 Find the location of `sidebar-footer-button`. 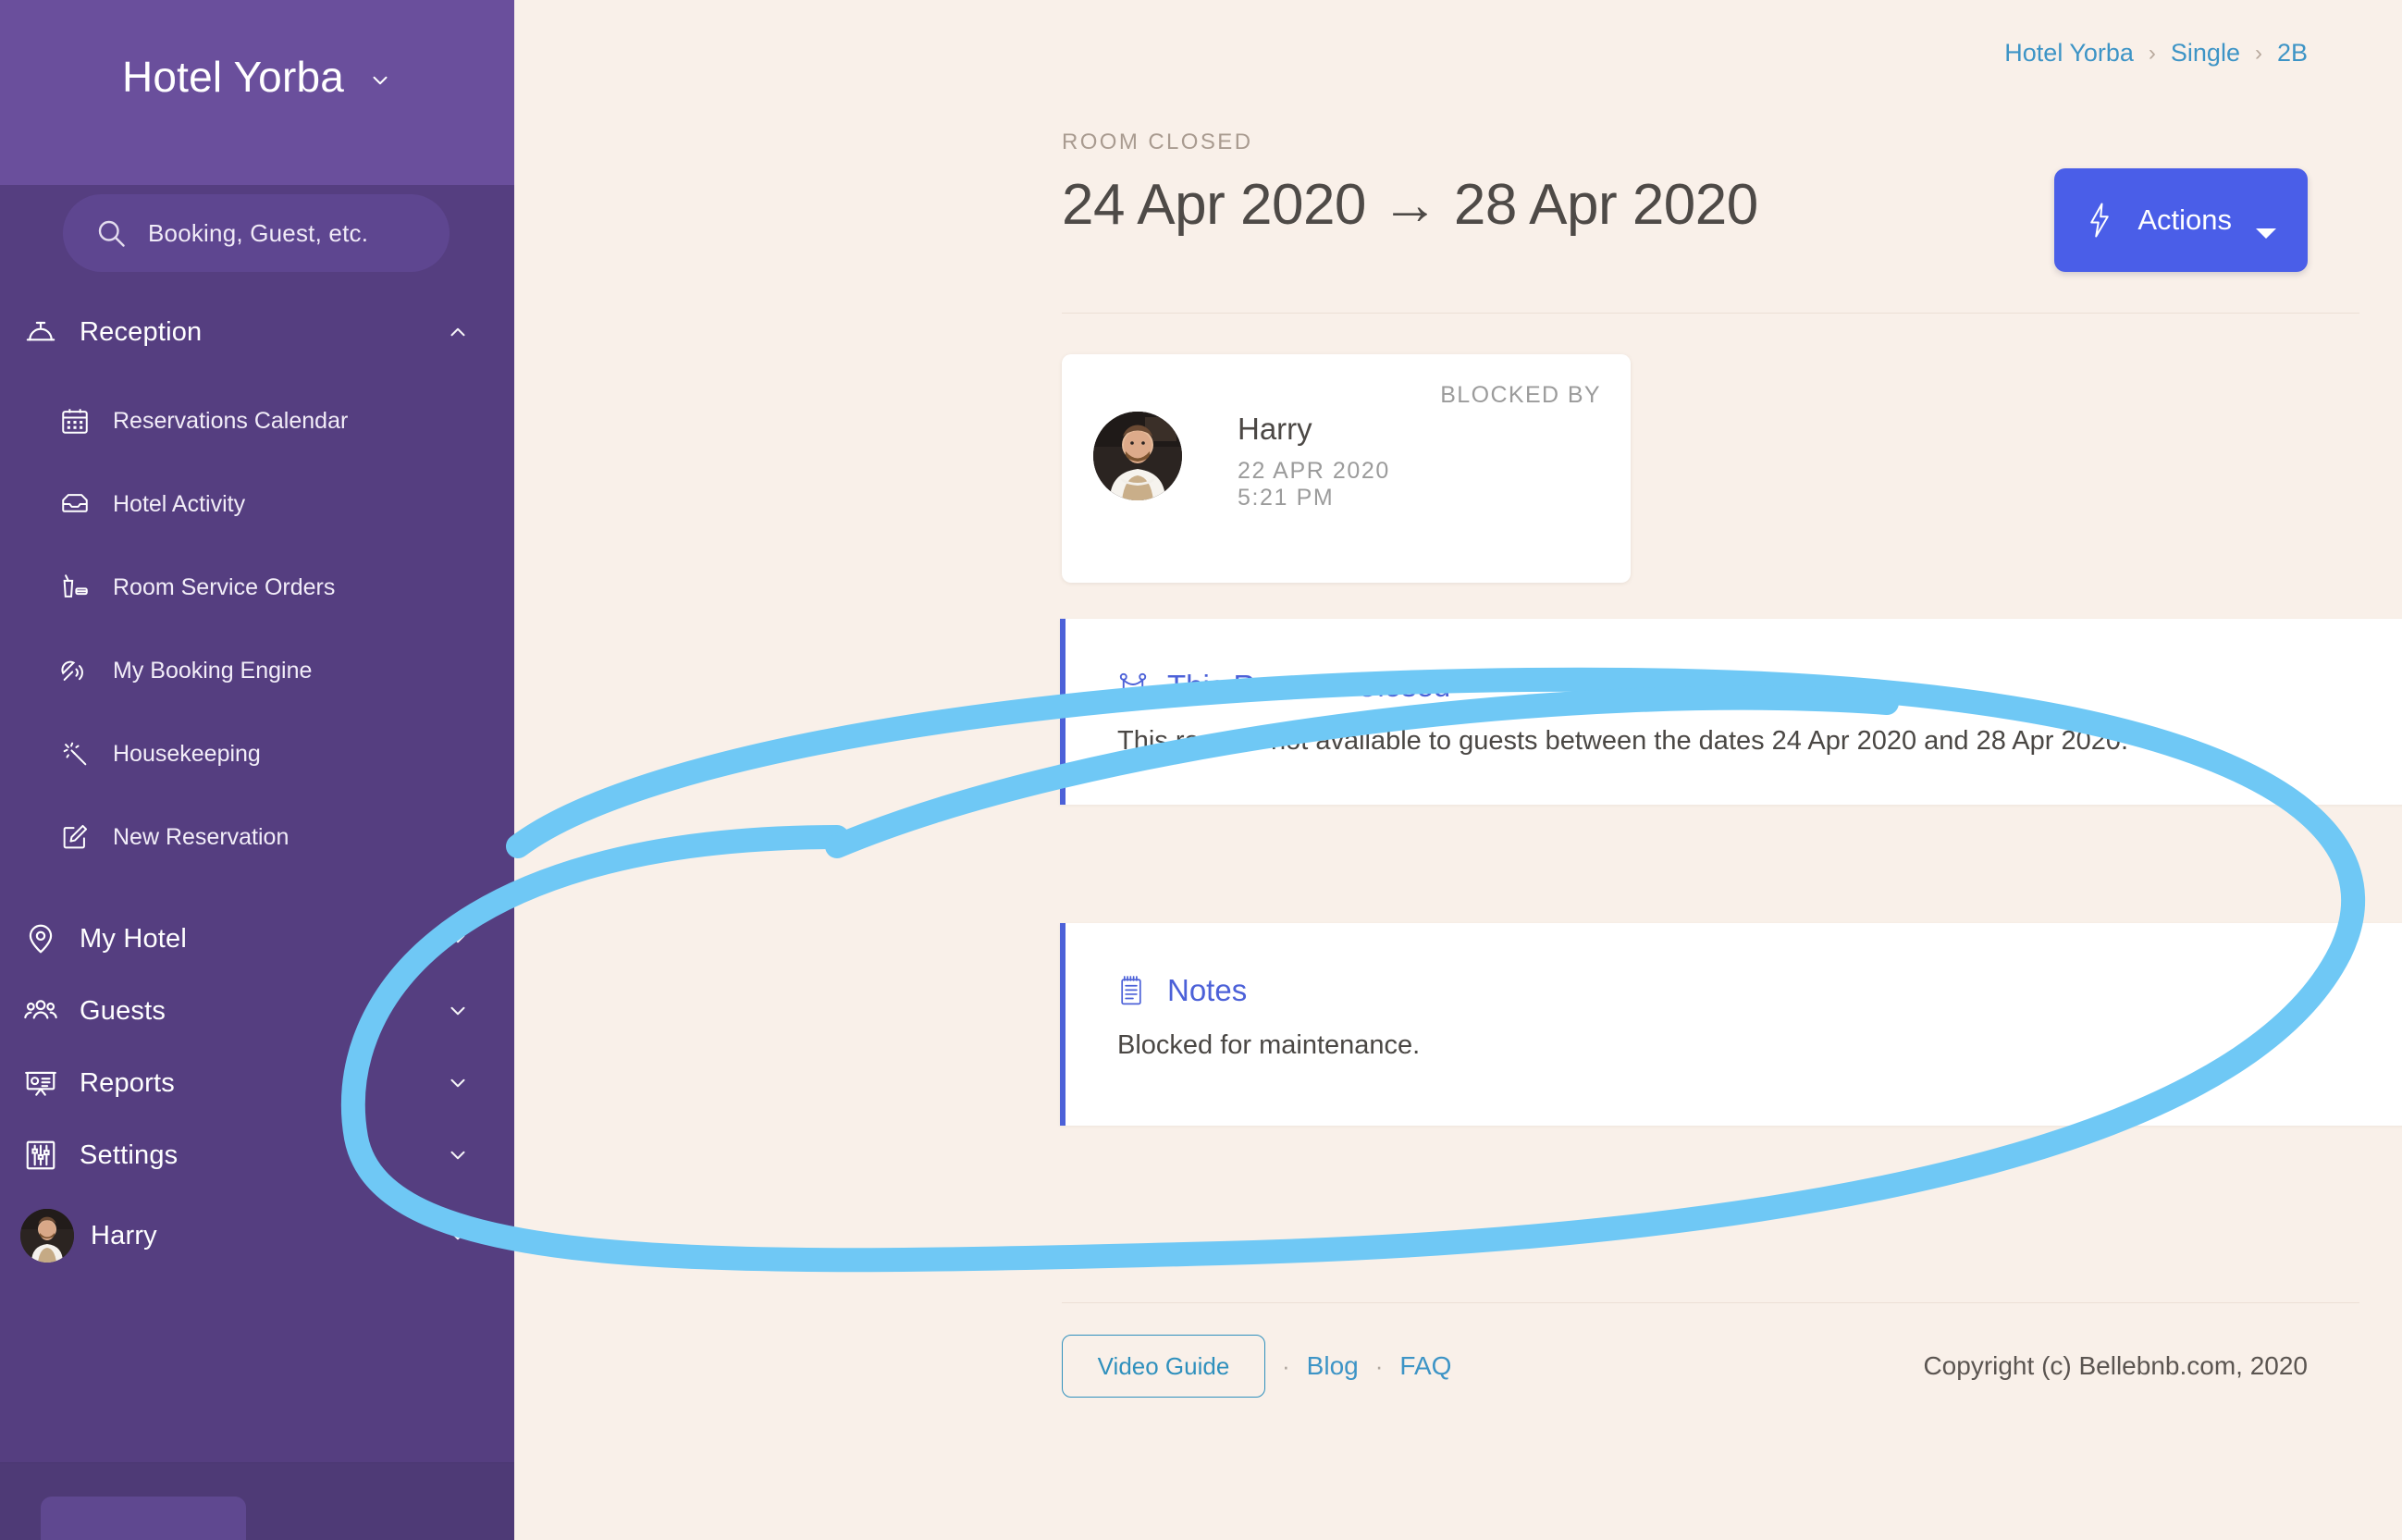

sidebar-footer-button is located at coordinates (143, 1518).